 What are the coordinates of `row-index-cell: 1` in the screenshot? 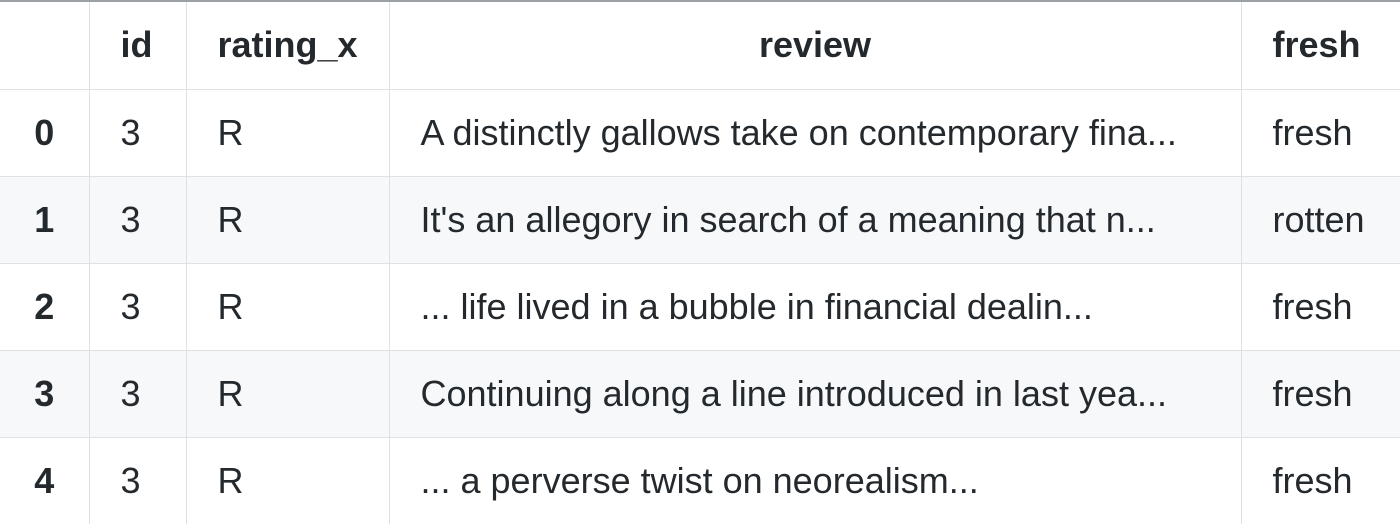 It's located at (45, 220).